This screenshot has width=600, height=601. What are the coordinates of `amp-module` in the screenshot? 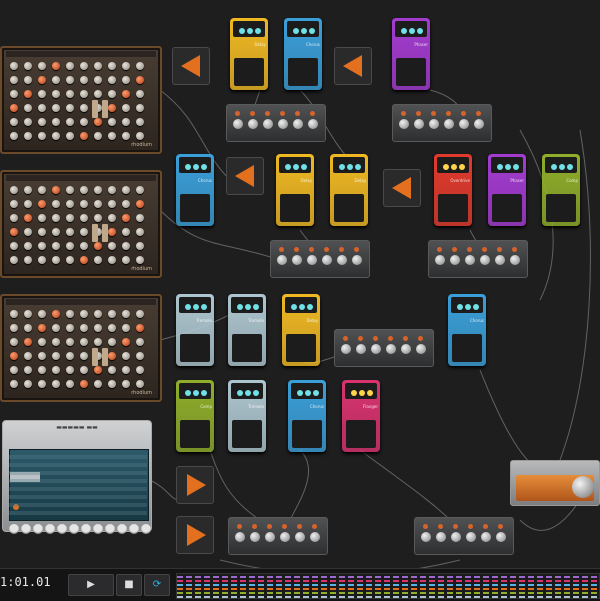 It's located at (555, 483).